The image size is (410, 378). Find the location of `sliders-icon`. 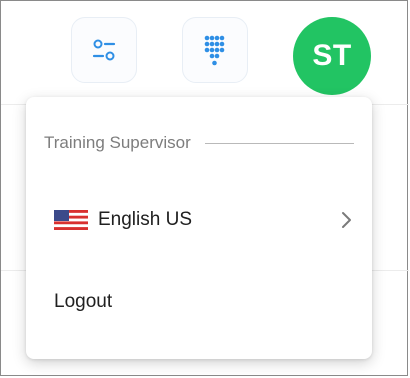

sliders-icon is located at coordinates (104, 50).